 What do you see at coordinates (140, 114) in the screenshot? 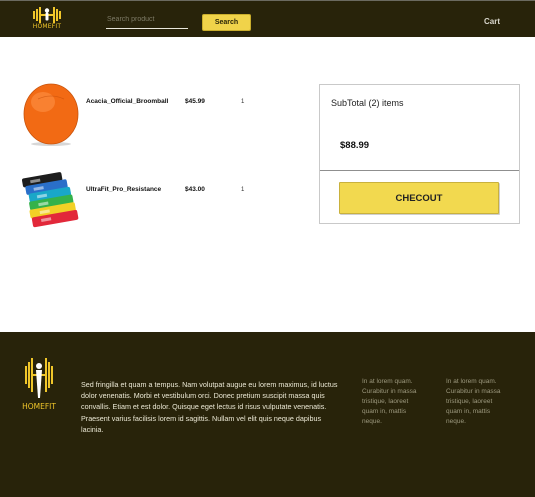
I see `cart-item: Acacia_Official_Broomball $45.99 1` at bounding box center [140, 114].